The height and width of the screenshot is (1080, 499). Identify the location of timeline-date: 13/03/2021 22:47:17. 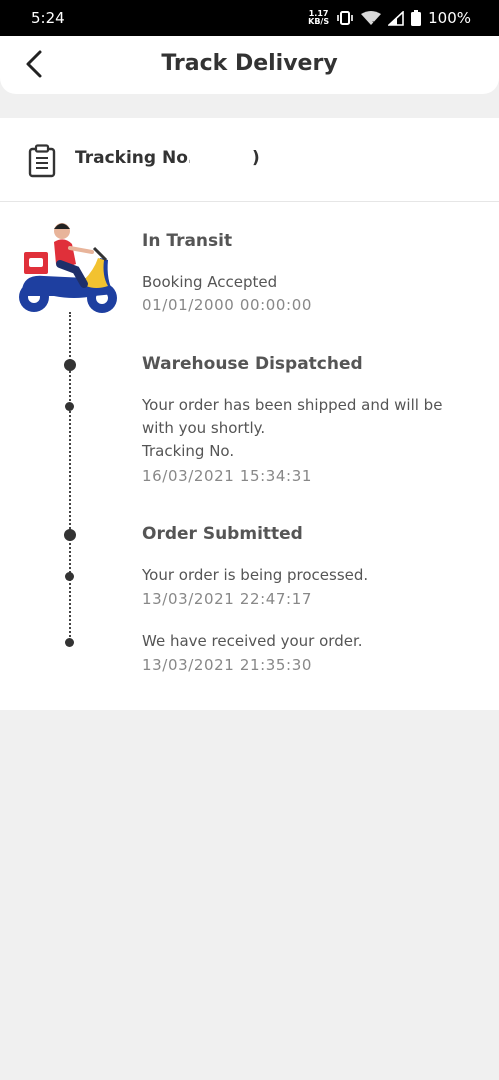
(227, 599).